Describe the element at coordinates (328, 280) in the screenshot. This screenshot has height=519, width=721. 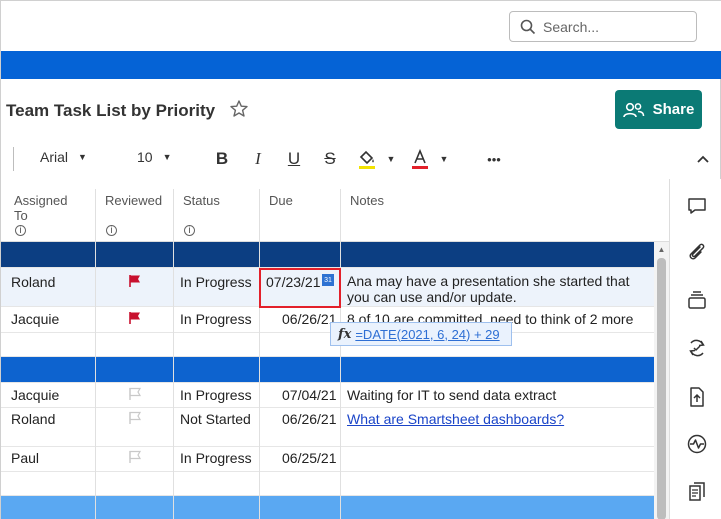
I see `calendar-icon: 31` at that location.